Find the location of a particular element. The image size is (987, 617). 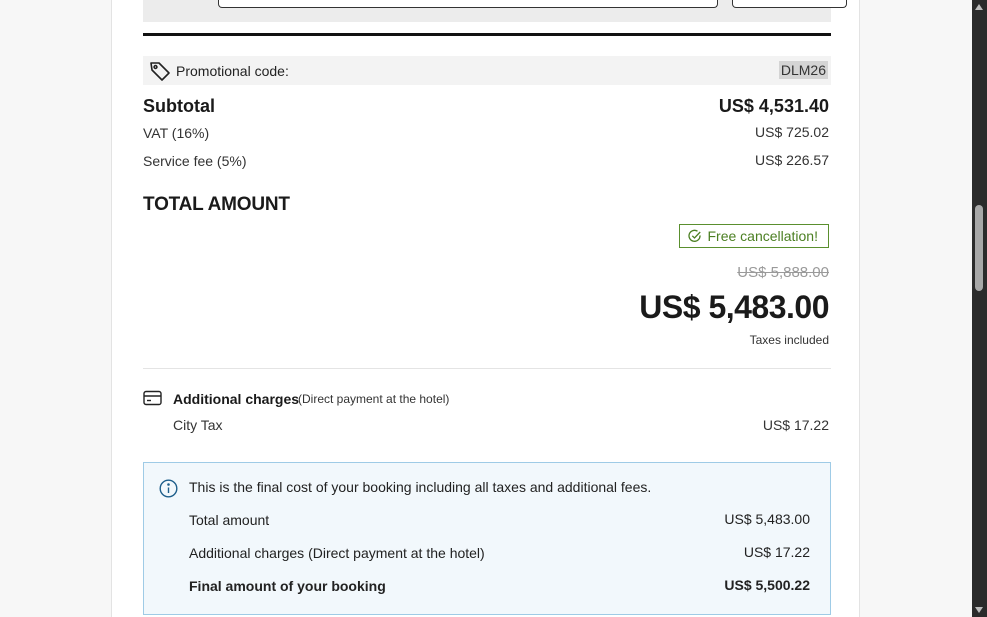

promo-code-row: Promotional code: DLM26 is located at coordinates (487, 70).